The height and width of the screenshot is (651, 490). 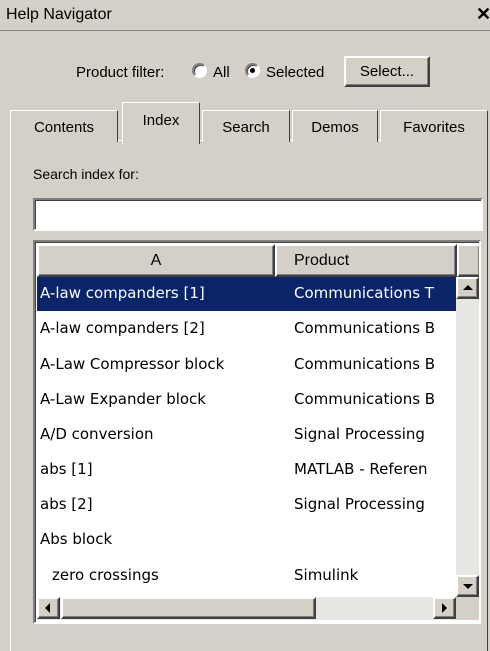 What do you see at coordinates (246, 505) in the screenshot?
I see `table-row: abs [2] Signal Processing` at bounding box center [246, 505].